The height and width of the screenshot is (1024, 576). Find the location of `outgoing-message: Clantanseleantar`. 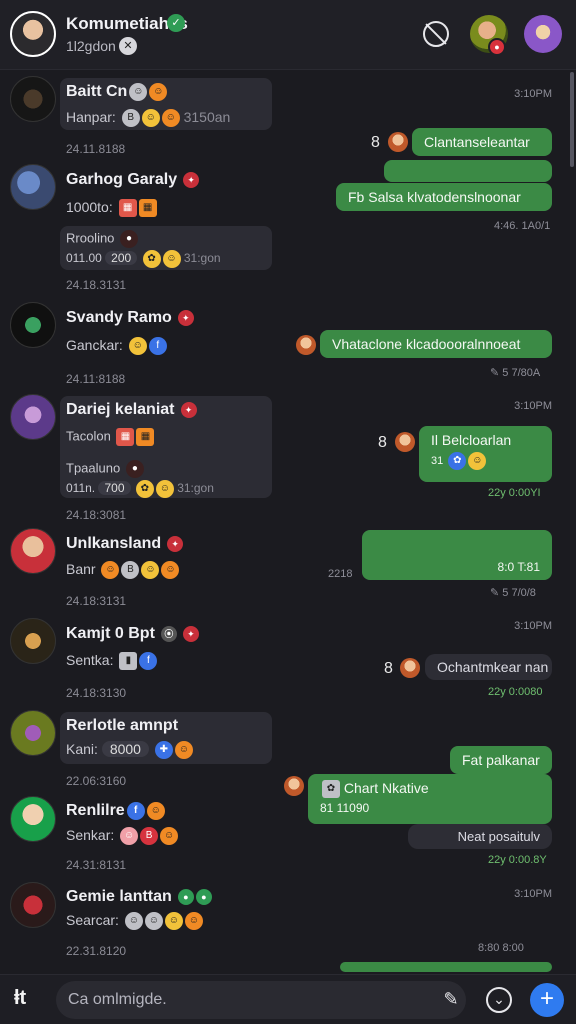

outgoing-message: Clantanseleantar is located at coordinates (482, 142).